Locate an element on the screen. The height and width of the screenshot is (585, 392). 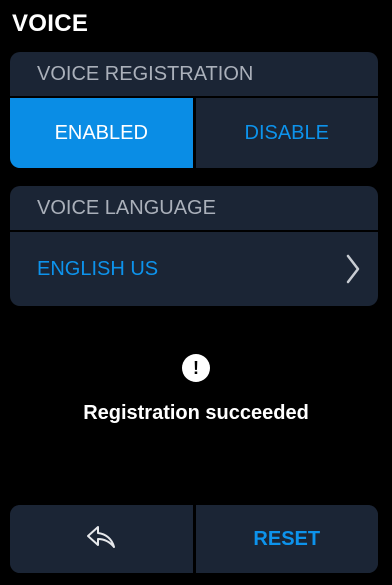
back-button is located at coordinates (101, 539).